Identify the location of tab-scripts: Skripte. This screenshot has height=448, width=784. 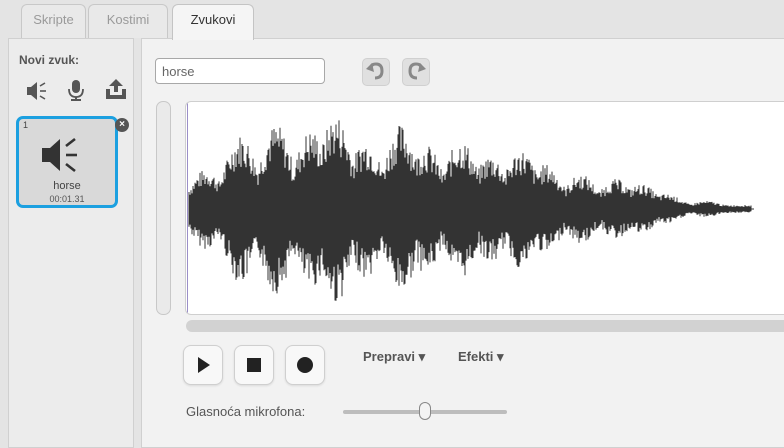
(53, 21).